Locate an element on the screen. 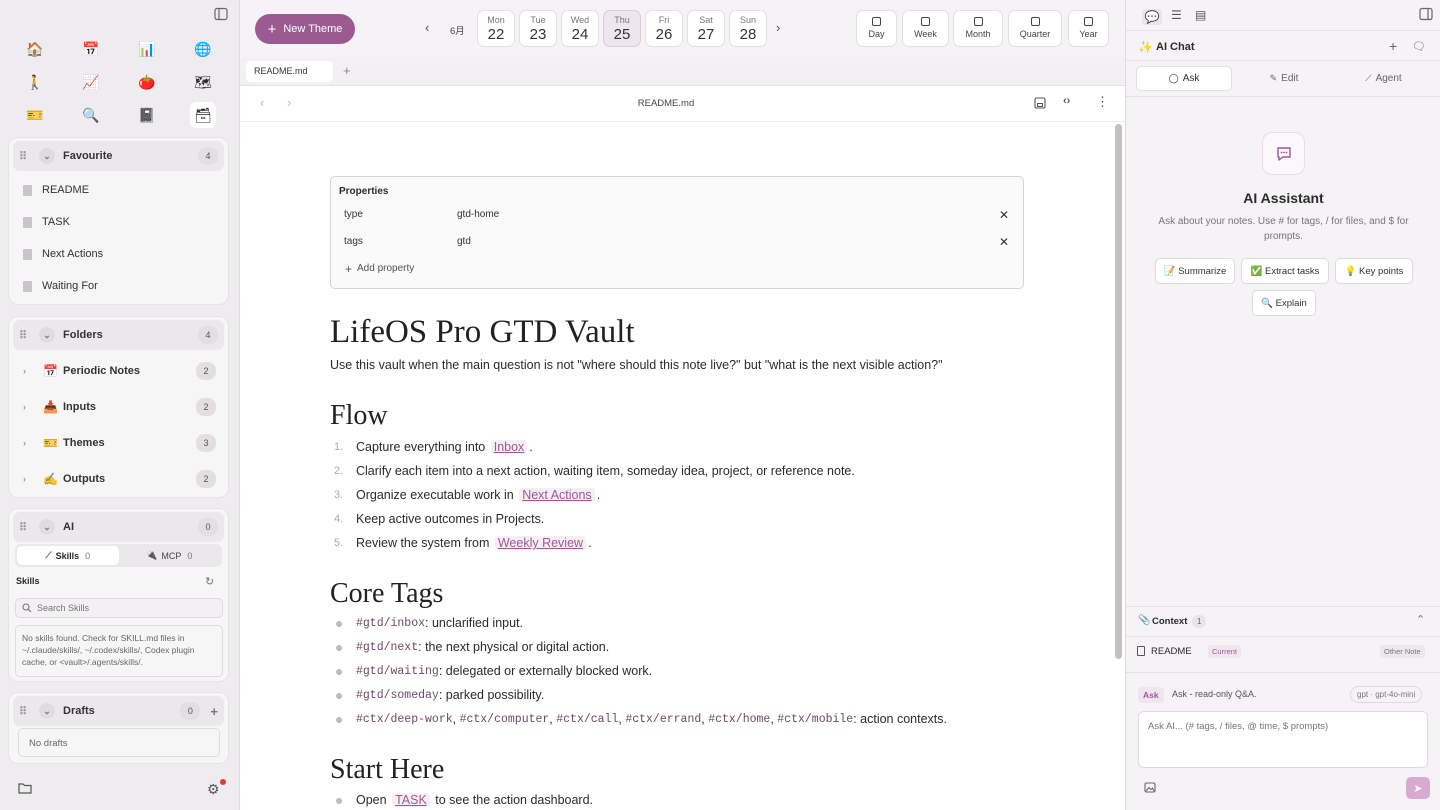 This screenshot has height=810, width=1440. tag-chip: #gtd/waiting is located at coordinates (397, 671).